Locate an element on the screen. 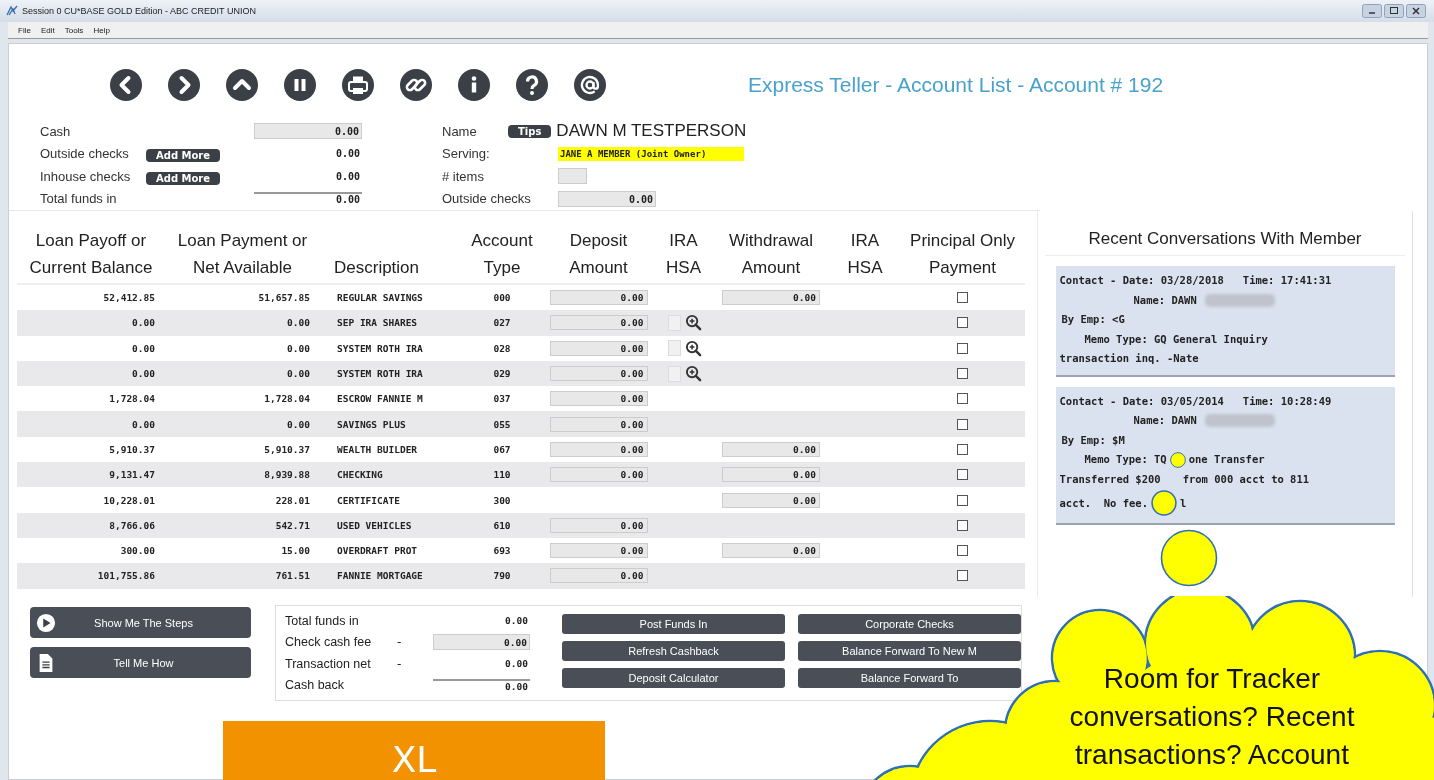 This screenshot has height=780, width=1434. action-button: Balance Forward To is located at coordinates (909, 678).